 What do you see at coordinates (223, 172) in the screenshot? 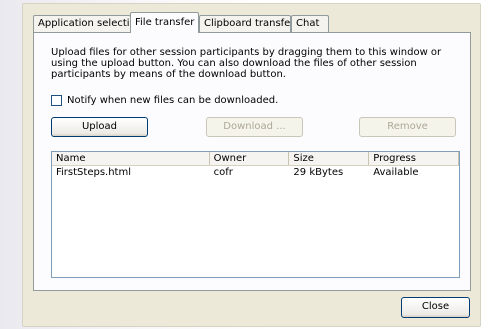
I see `cell-owner: cofr` at bounding box center [223, 172].